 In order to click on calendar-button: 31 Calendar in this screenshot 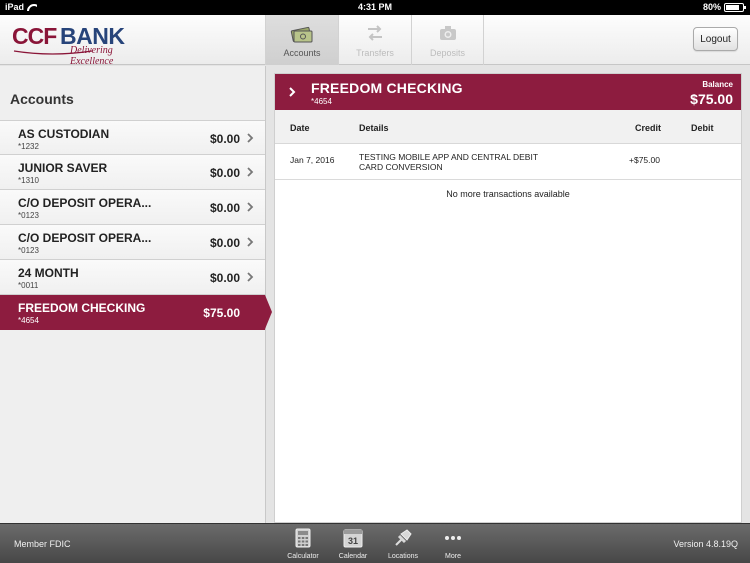, I will do `click(353, 543)`.